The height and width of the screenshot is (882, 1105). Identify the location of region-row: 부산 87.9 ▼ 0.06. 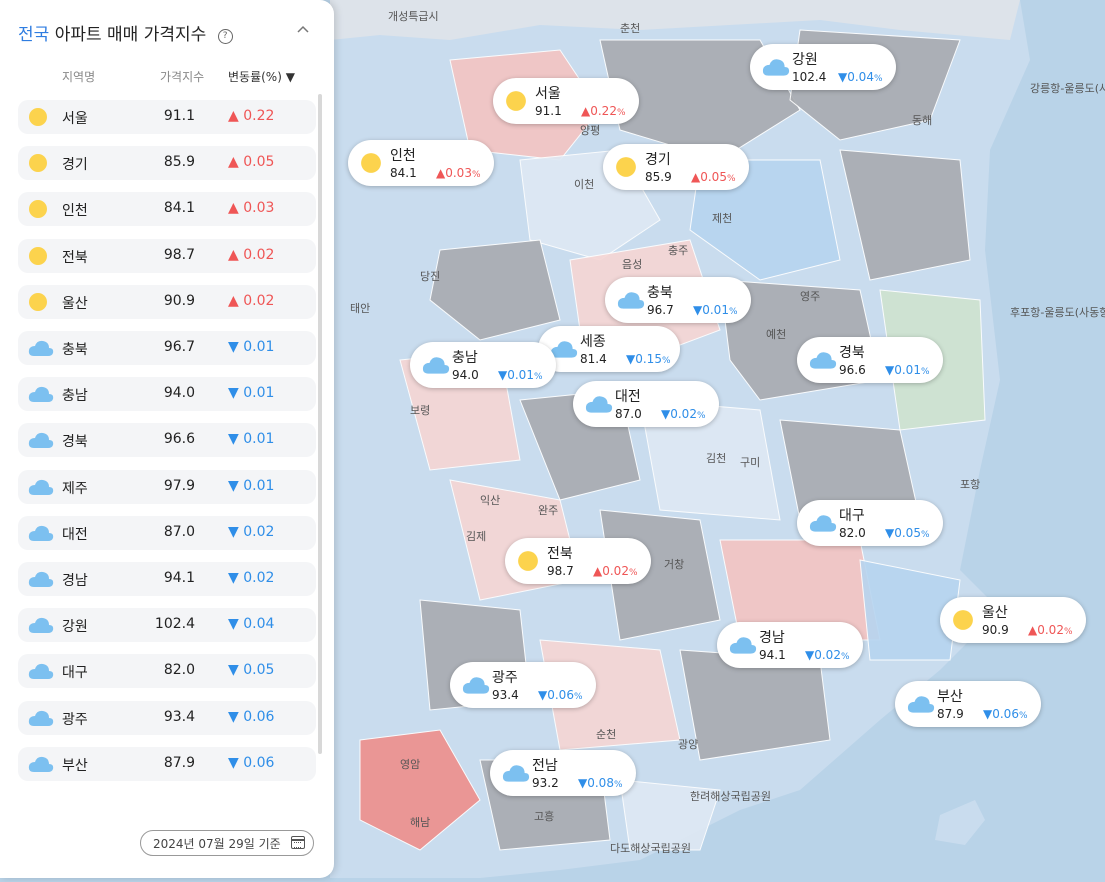
(167, 763).